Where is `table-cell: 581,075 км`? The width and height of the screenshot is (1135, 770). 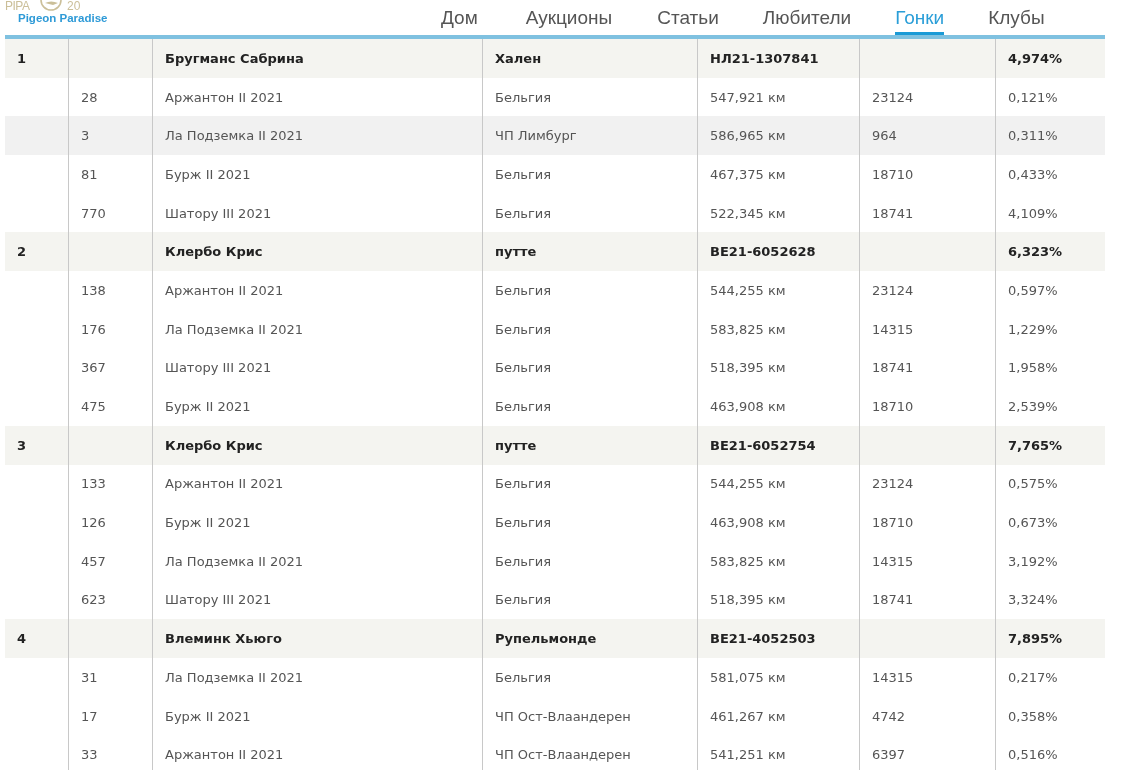
table-cell: 581,075 км is located at coordinates (778, 677).